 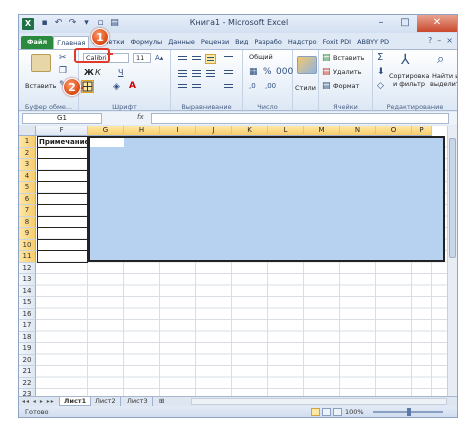 I want to click on delete-cells-button: Удалить, so click(x=347, y=72).